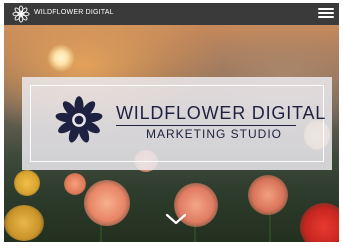 This screenshot has height=246, width=343. Describe the element at coordinates (326, 13) in the screenshot. I see `hamburger-menu-icon` at that location.